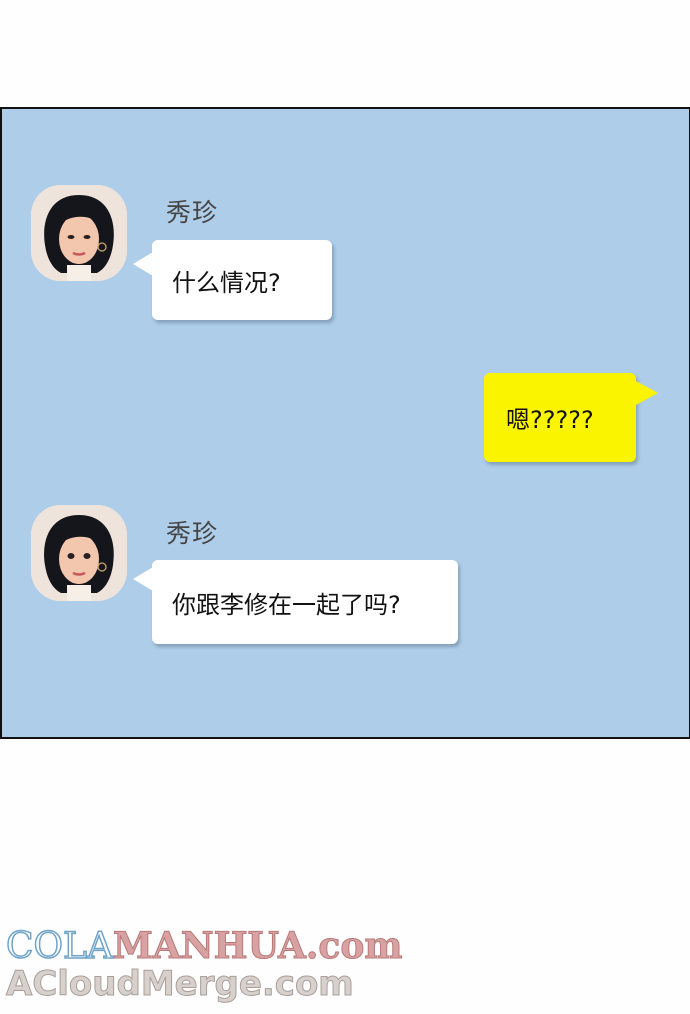 Image resolution: width=690 pixels, height=1014 pixels. I want to click on message-bubble-outgoing: 嗯?????, so click(560, 417).